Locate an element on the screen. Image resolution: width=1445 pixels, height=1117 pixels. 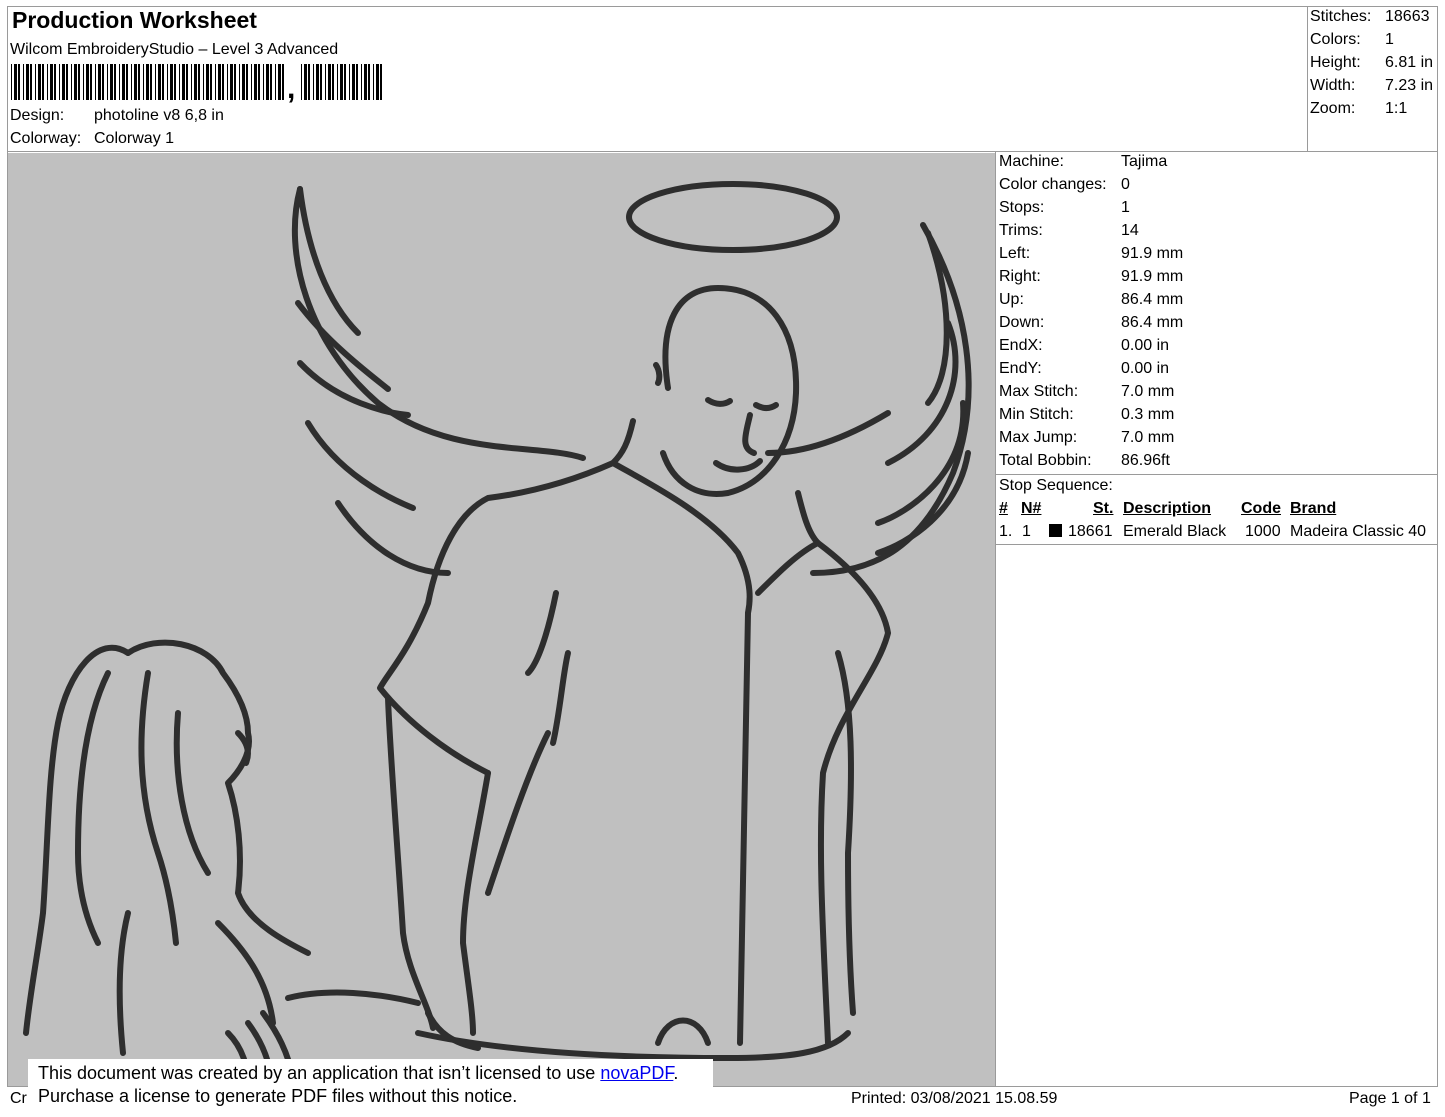
man-hem is located at coordinates (633, 1045).